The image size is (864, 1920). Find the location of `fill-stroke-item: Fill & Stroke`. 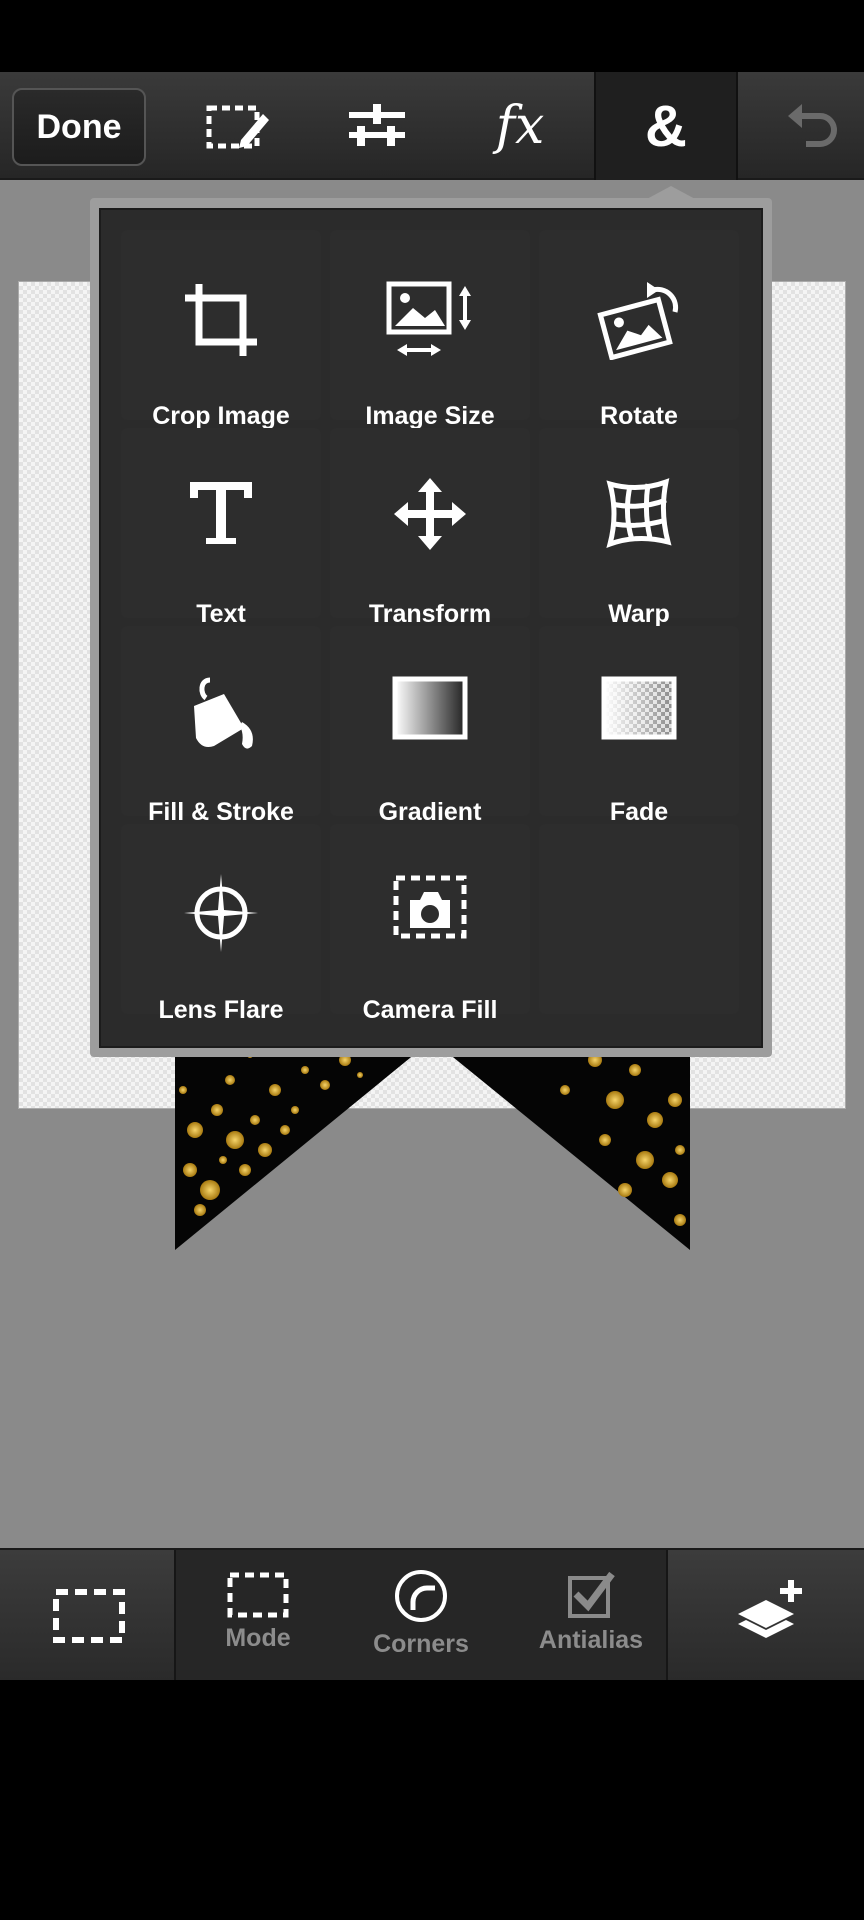

fill-stroke-item: Fill & Stroke is located at coordinates (221, 726).